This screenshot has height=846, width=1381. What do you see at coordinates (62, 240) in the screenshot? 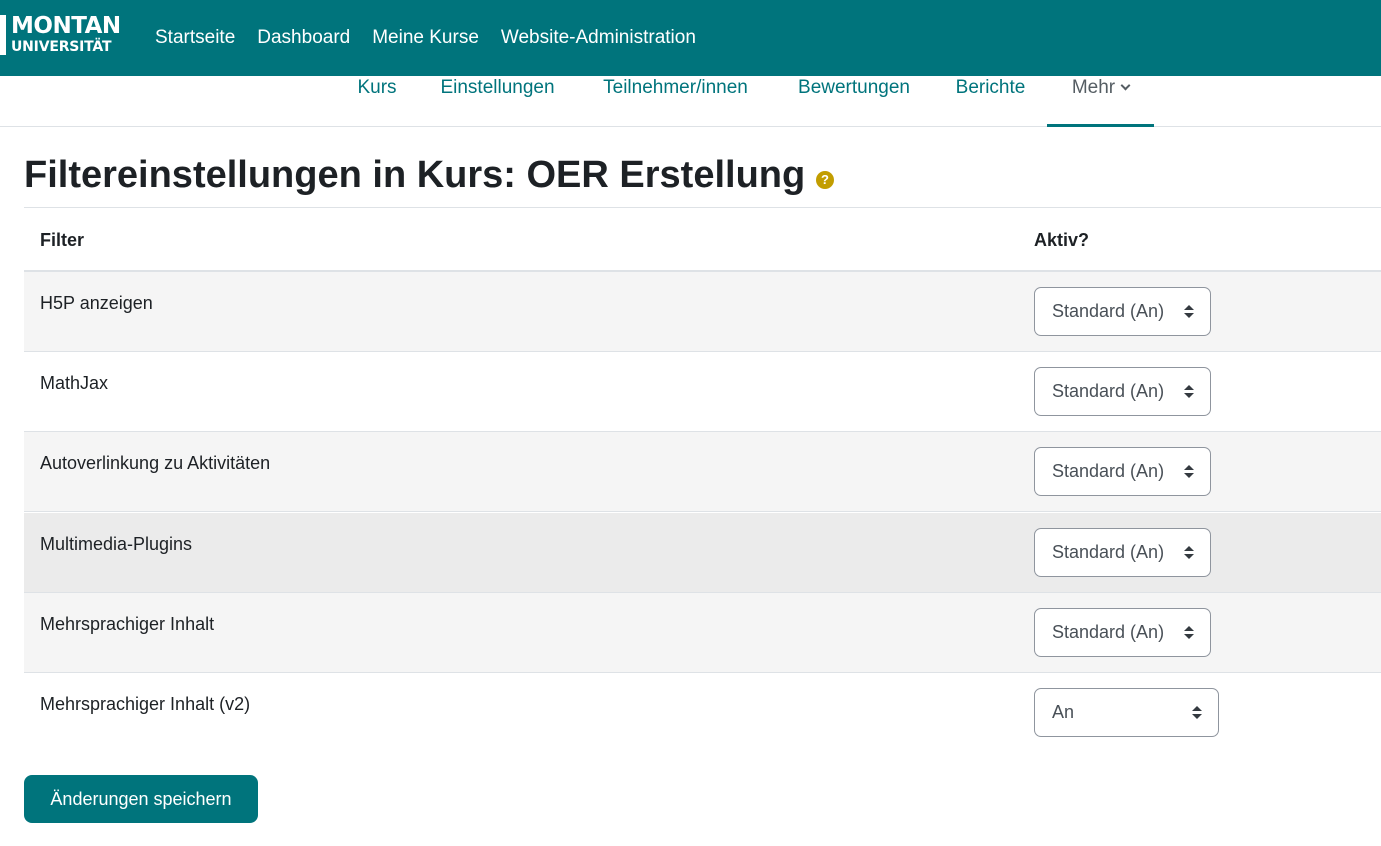
I see `column-header-filter: Filter` at bounding box center [62, 240].